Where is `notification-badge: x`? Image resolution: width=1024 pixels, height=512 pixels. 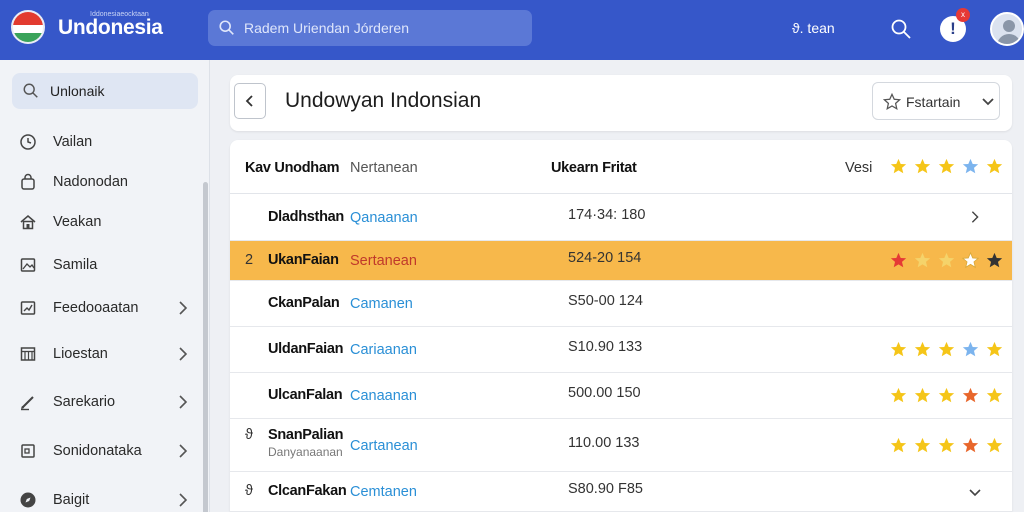 notification-badge: x is located at coordinates (963, 15).